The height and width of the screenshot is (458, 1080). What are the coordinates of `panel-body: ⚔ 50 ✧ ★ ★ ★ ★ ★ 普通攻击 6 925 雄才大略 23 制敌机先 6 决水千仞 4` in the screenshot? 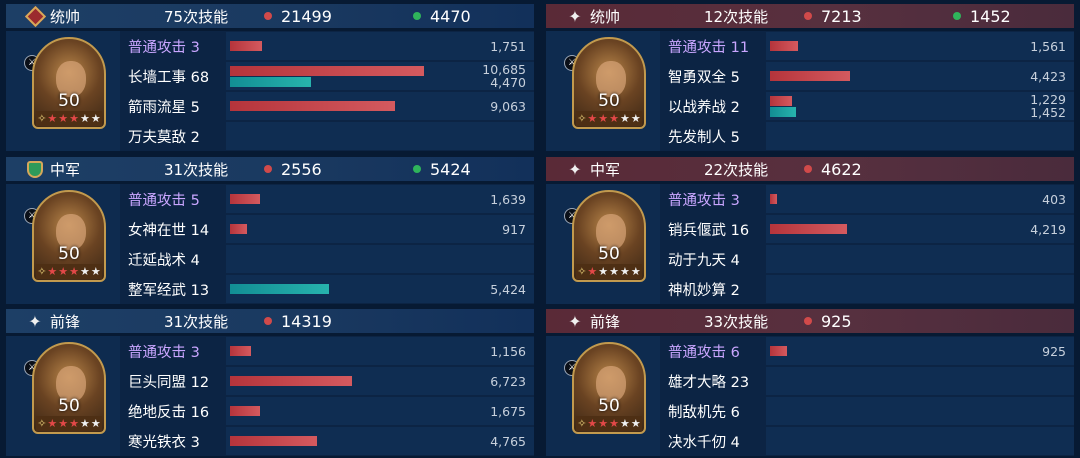 It's located at (810, 396).